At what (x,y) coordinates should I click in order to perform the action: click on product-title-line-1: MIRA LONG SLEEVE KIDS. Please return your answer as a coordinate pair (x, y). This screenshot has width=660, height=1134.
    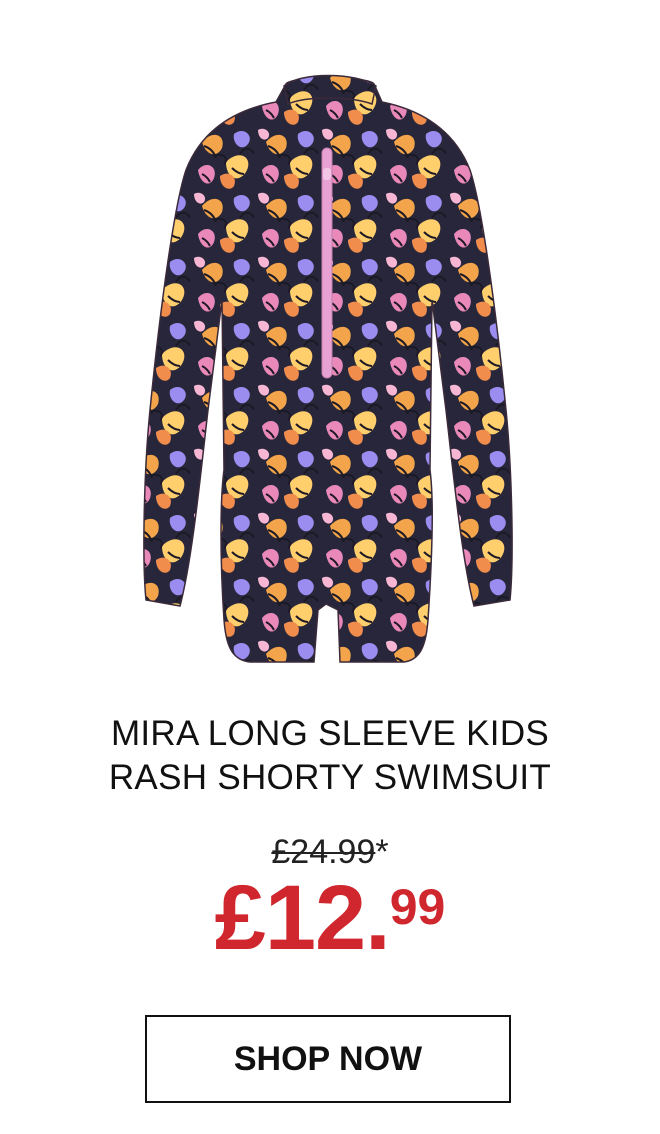
    Looking at the image, I should click on (330, 733).